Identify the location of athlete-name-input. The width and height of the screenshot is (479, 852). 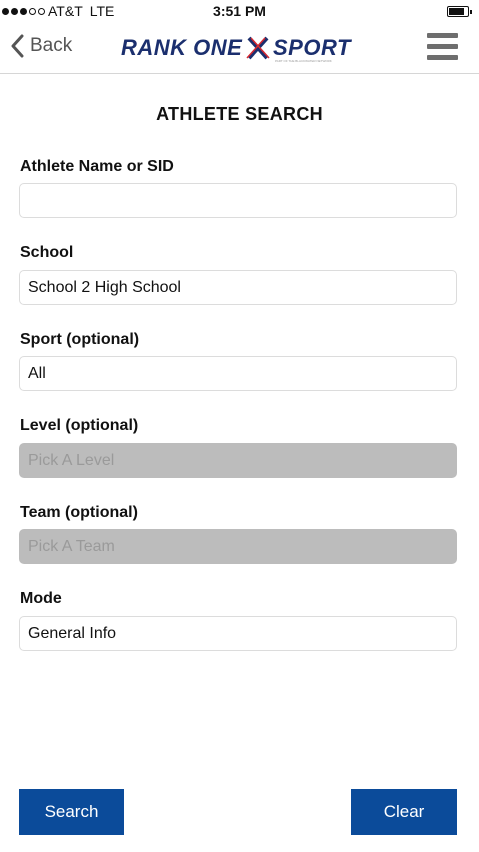
(238, 200).